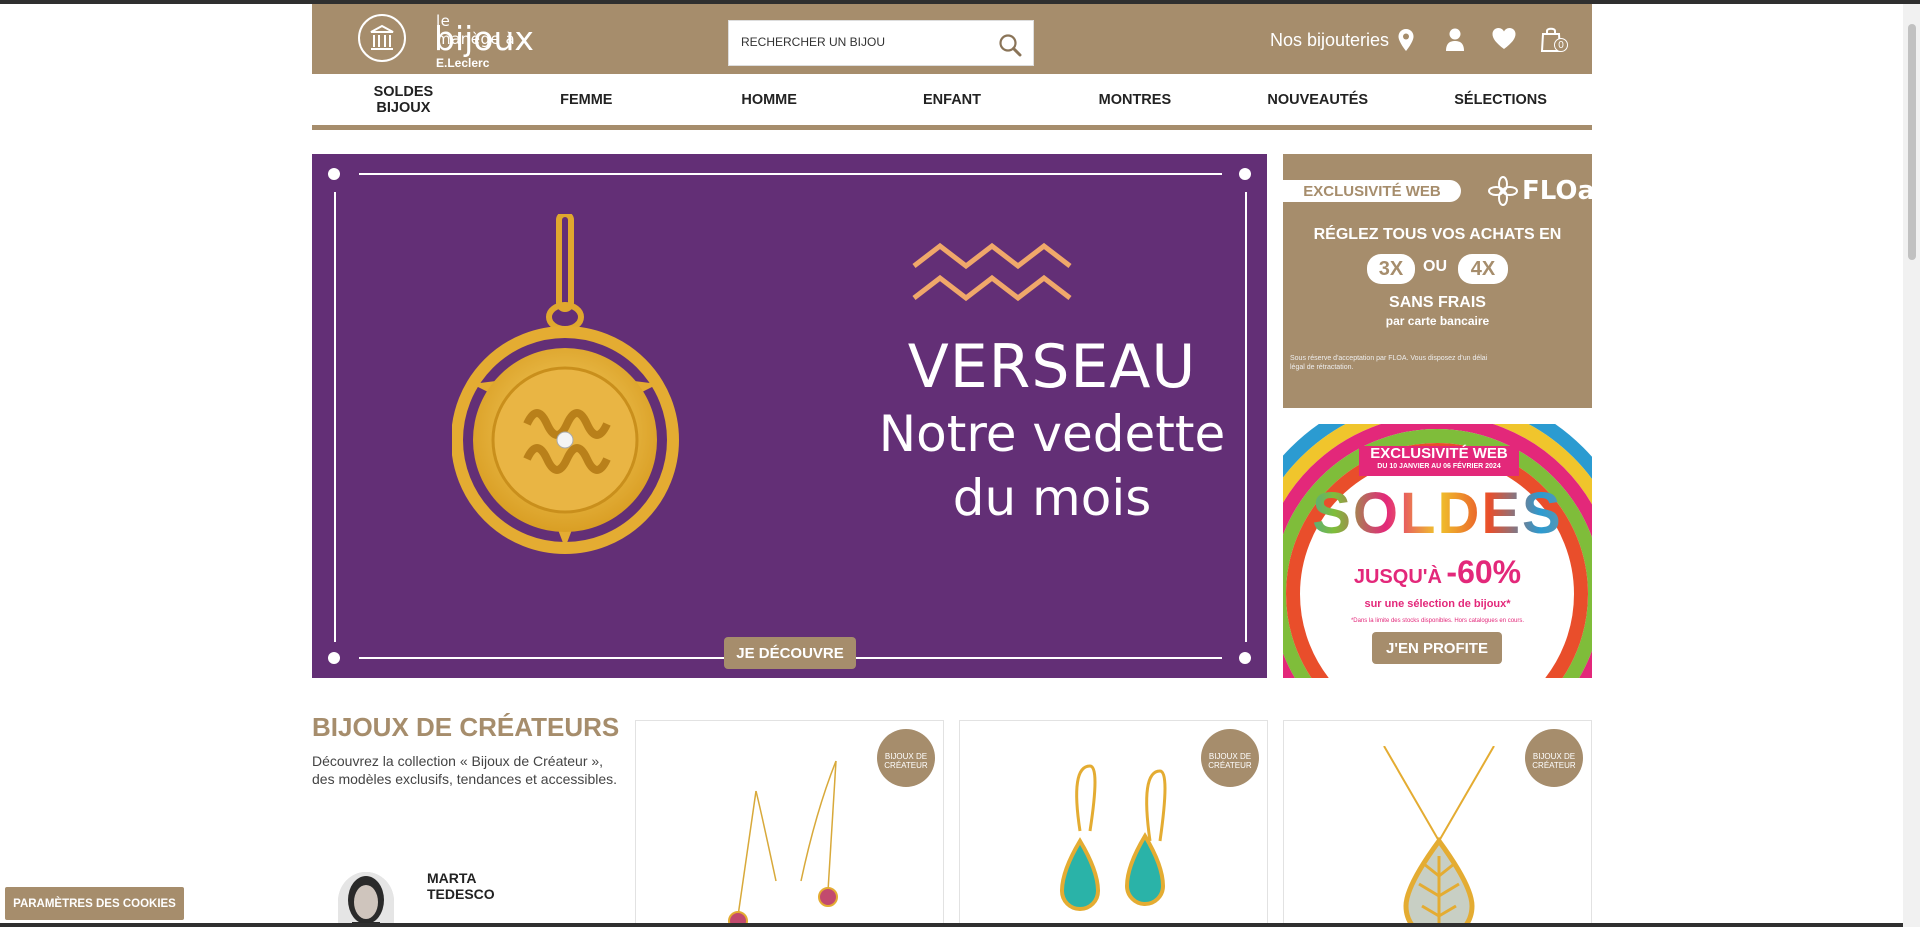 The width and height of the screenshot is (1920, 927). I want to click on logo-line-2: bijoux, so click(484, 38).